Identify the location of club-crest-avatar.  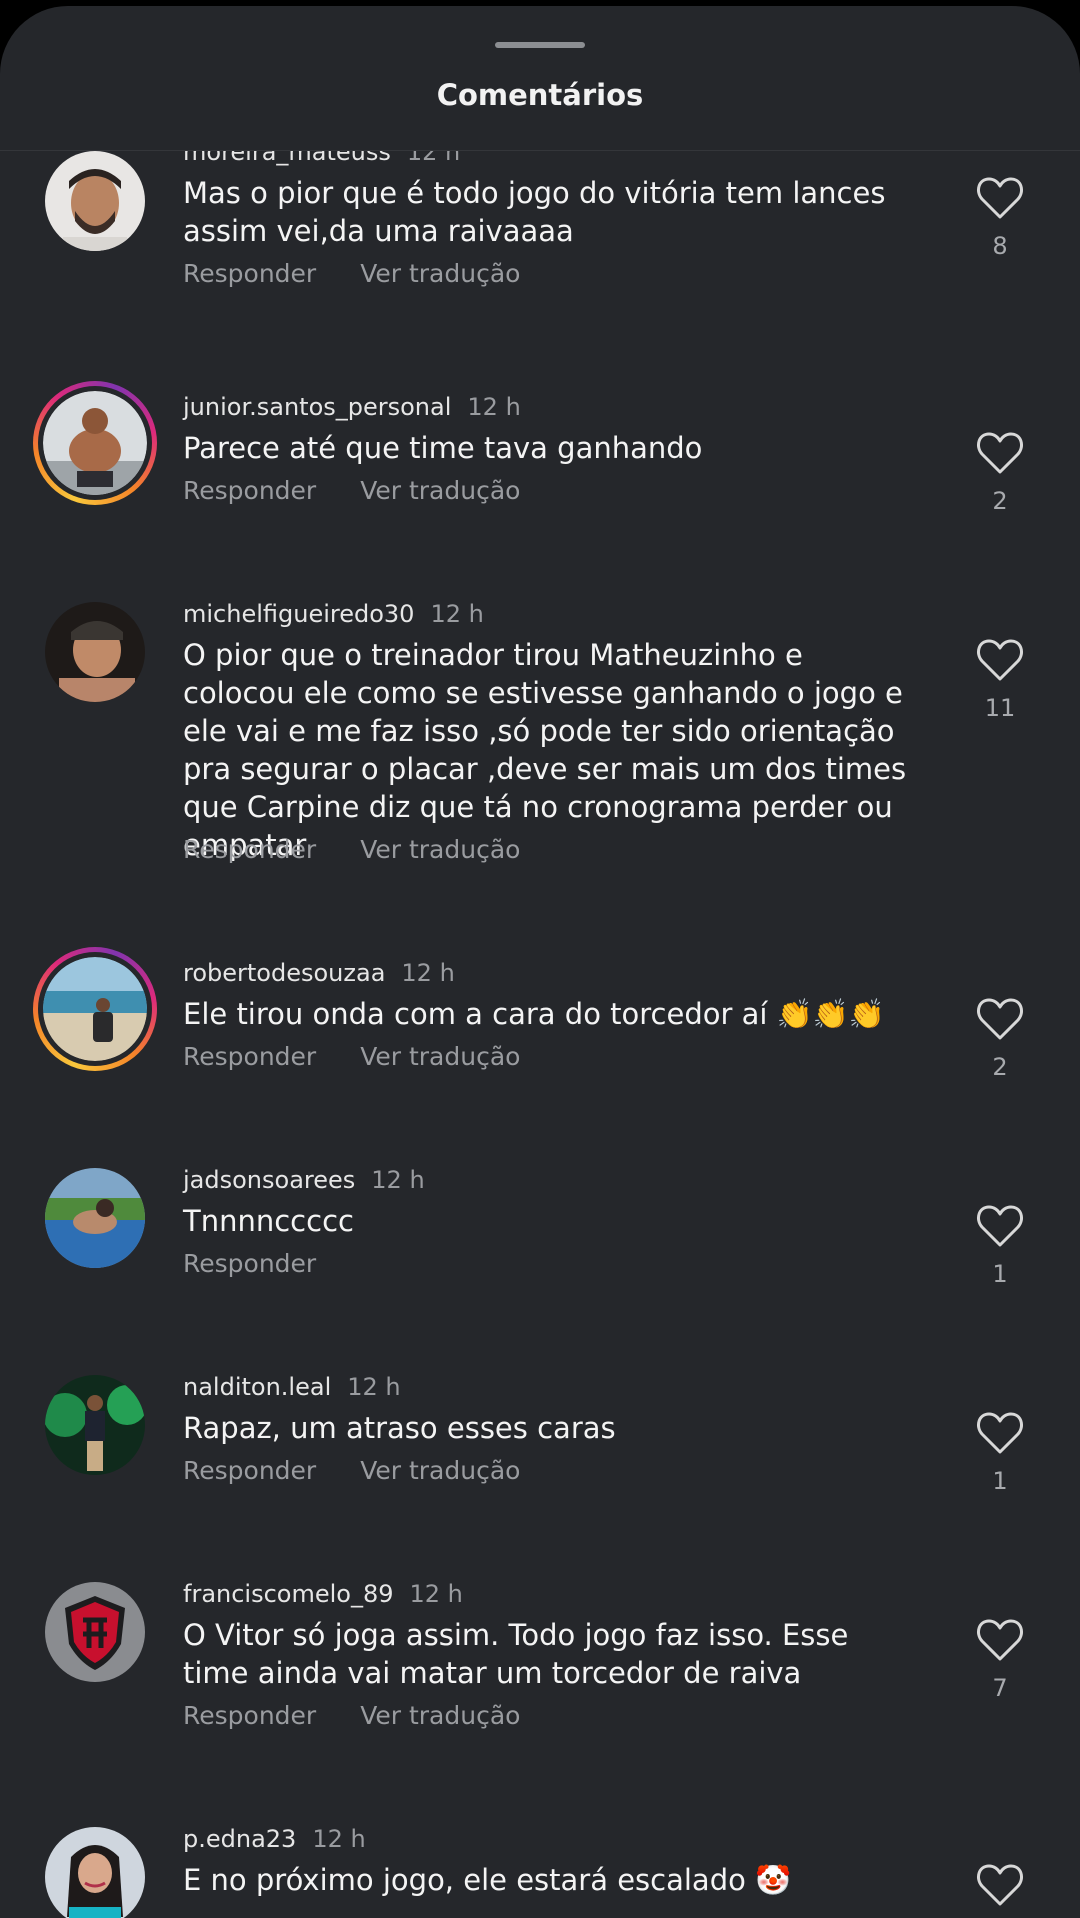
(95, 1632).